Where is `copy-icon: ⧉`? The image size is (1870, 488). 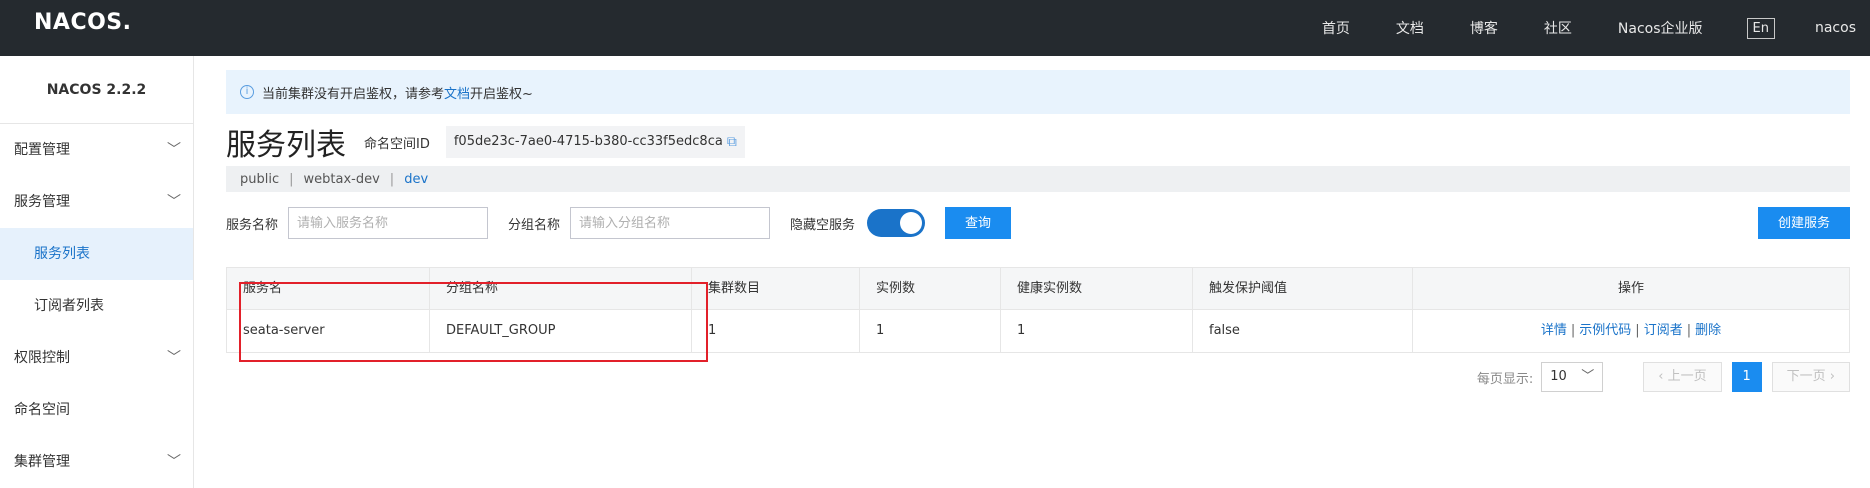
copy-icon: ⧉ is located at coordinates (732, 142).